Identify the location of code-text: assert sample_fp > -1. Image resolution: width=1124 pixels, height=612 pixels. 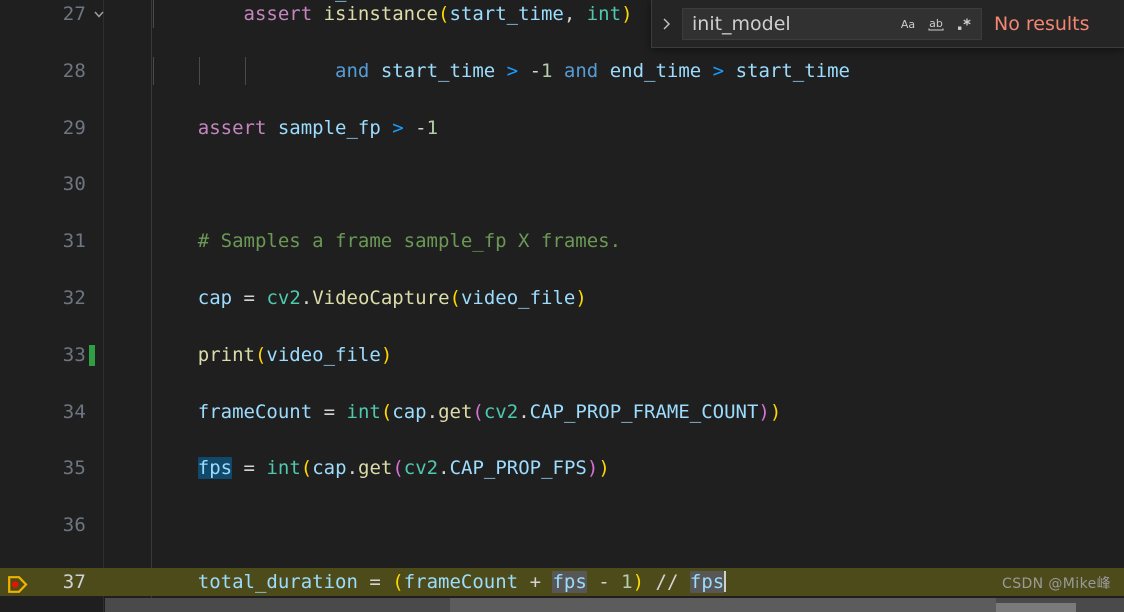
(318, 127).